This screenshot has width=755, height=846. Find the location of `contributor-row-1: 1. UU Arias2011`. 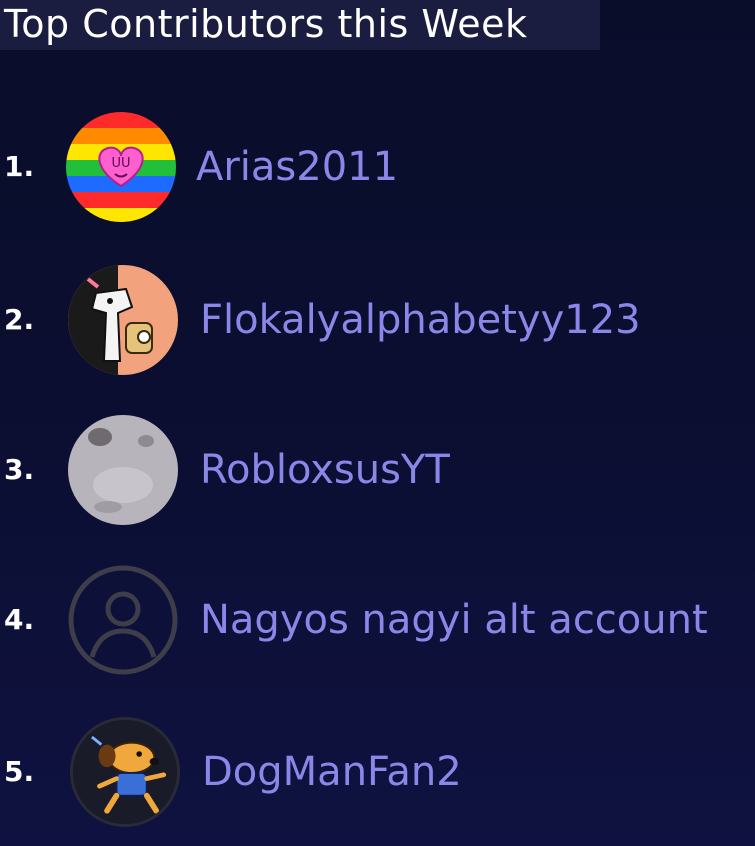

contributor-row-1: 1. UU Arias2011 is located at coordinates (377, 167).